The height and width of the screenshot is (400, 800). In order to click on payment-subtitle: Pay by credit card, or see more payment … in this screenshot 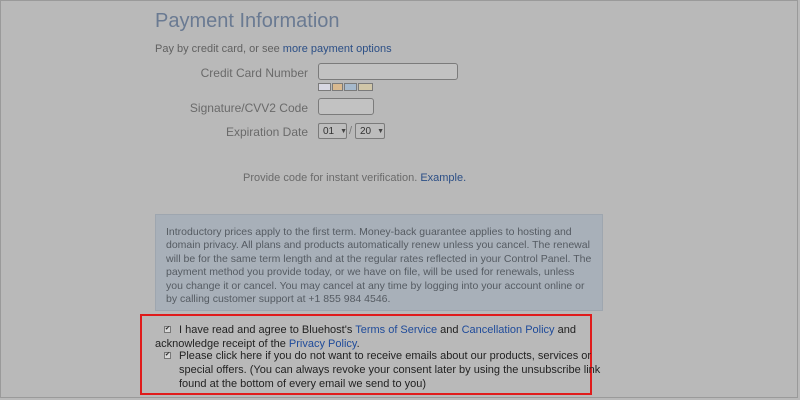, I will do `click(273, 49)`.